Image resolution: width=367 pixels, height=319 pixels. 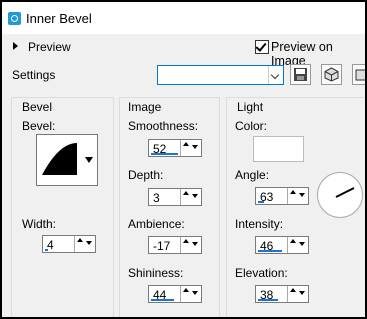 I want to click on ambience-spinner: -17, so click(x=175, y=245).